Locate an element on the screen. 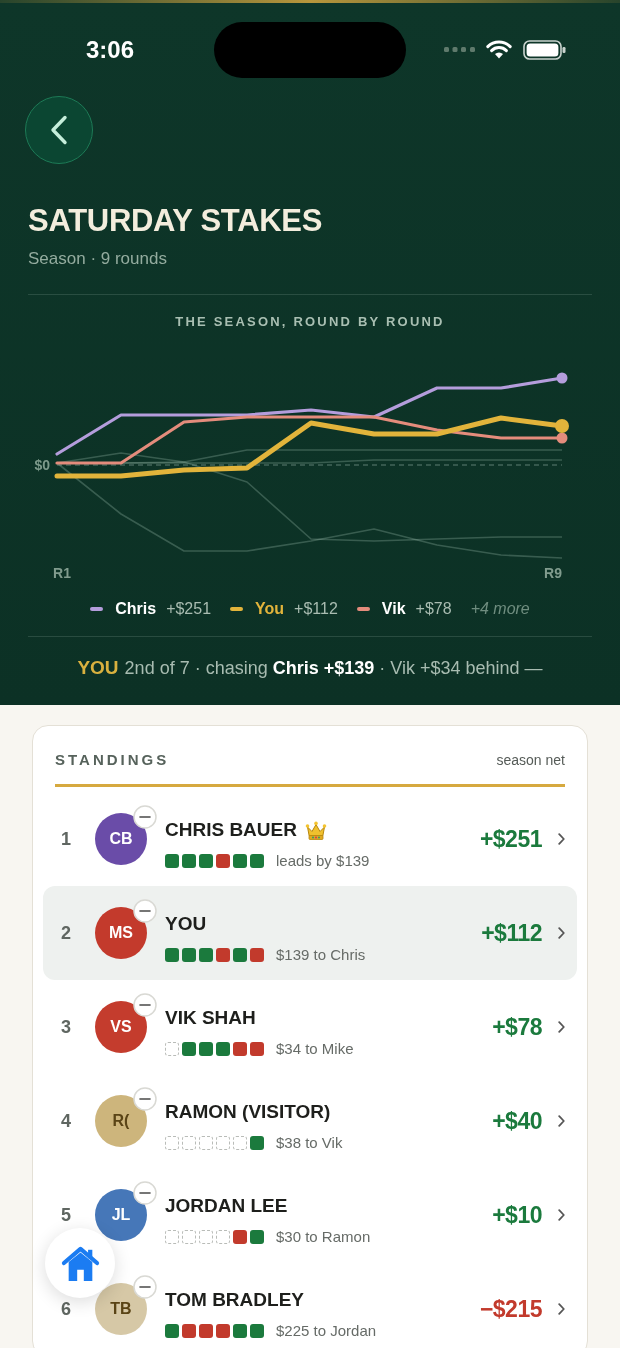  net-amount: −$215 is located at coordinates (510, 1309).